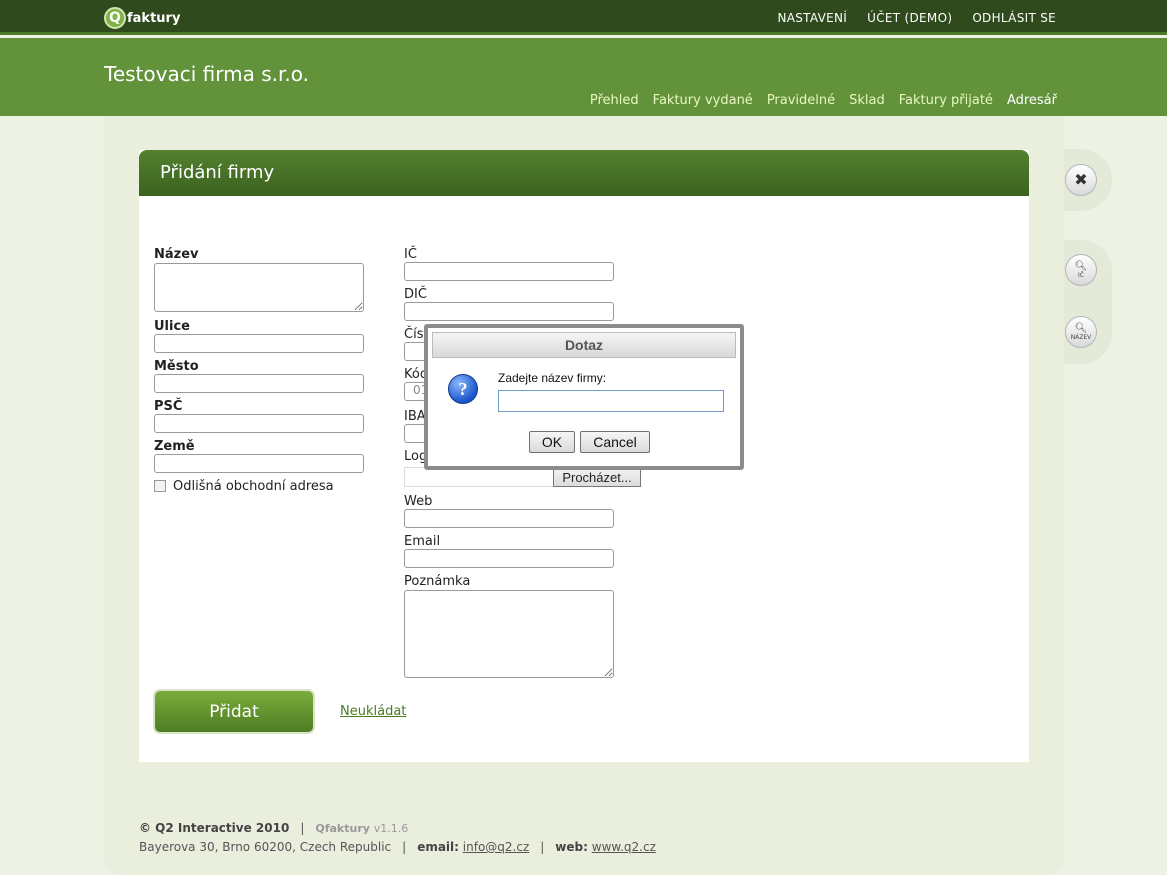 The height and width of the screenshot is (875, 1167). I want to click on cancel-button: Cancel, so click(615, 442).